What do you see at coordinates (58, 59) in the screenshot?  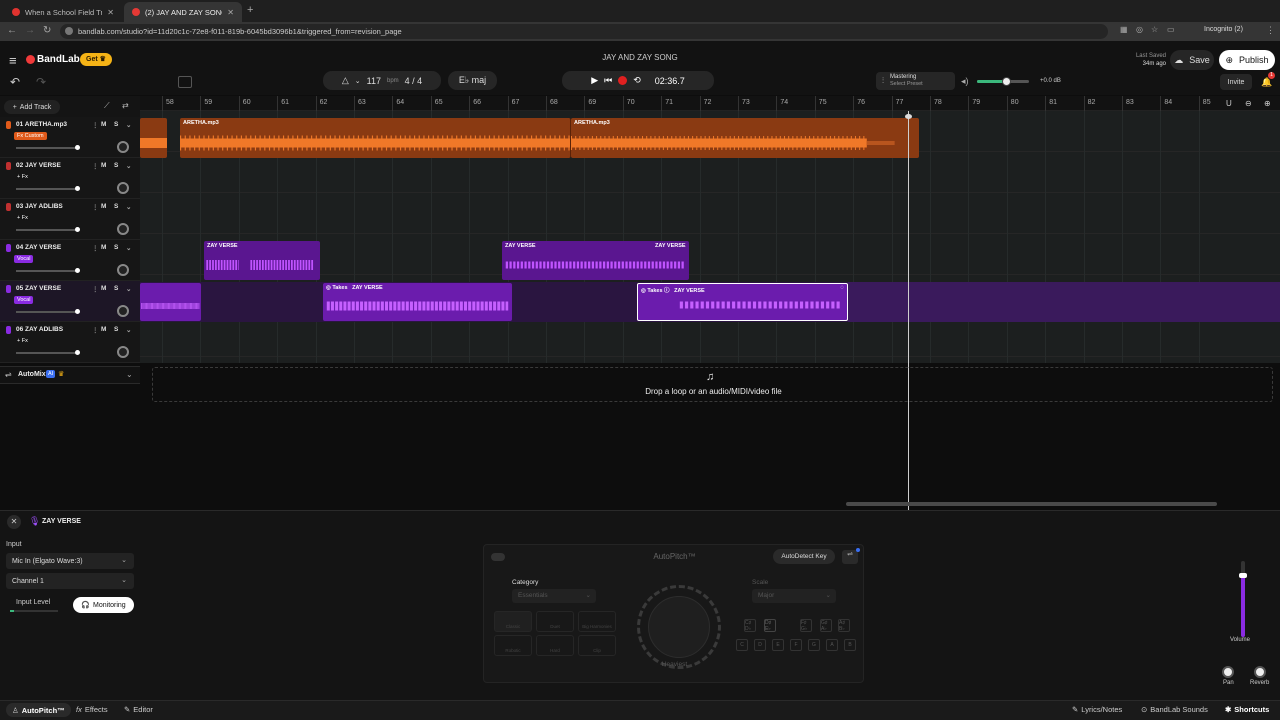 I see `bandlab-logo: BandLab` at bounding box center [58, 59].